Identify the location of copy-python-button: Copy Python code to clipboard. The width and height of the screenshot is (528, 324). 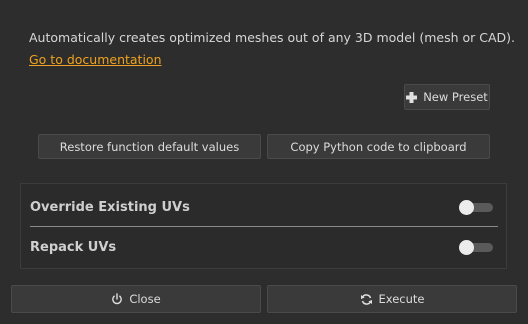
(378, 146).